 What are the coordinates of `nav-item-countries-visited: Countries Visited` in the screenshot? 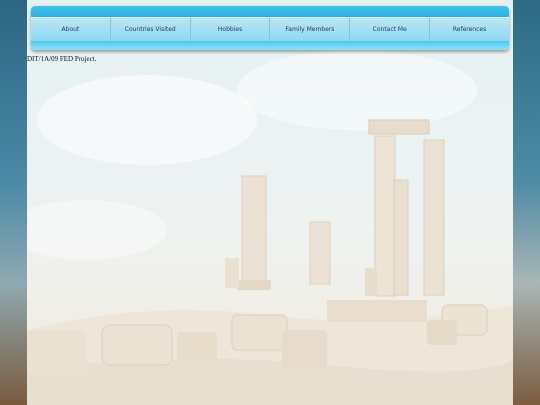 It's located at (151, 29).